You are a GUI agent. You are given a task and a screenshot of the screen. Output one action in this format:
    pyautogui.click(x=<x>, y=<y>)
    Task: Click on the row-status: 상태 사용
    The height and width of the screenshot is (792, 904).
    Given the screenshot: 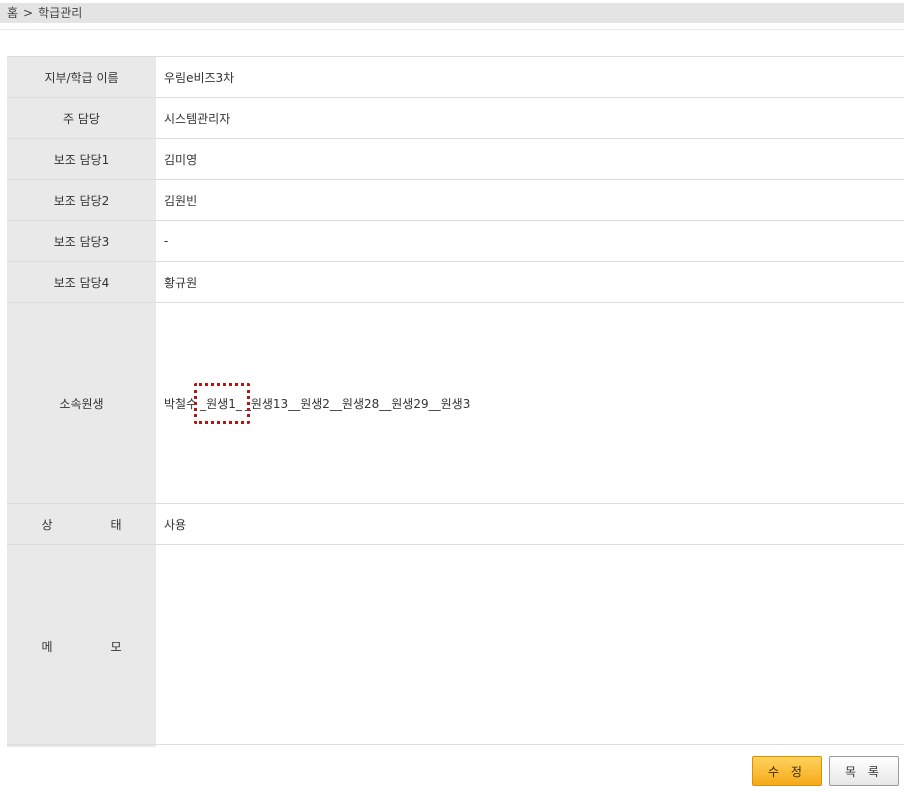 What is the action you would take?
    pyautogui.click(x=455, y=524)
    